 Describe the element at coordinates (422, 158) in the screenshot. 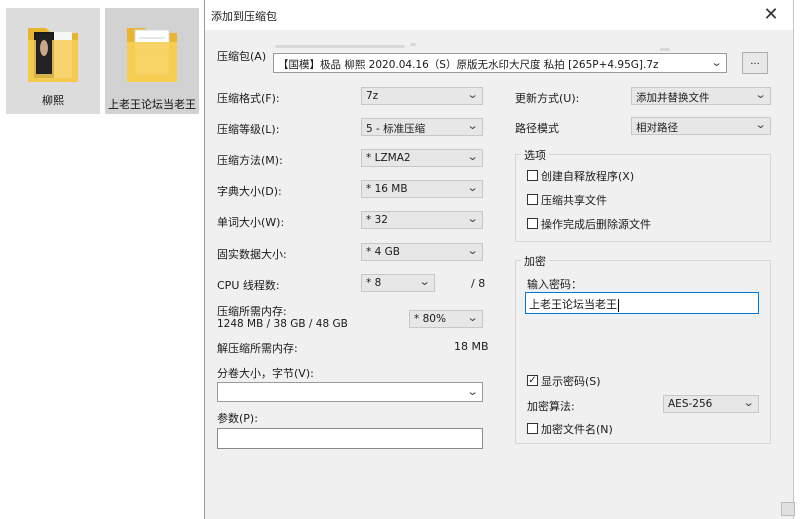

I see `method-select: * LZMA2 ⌄` at that location.